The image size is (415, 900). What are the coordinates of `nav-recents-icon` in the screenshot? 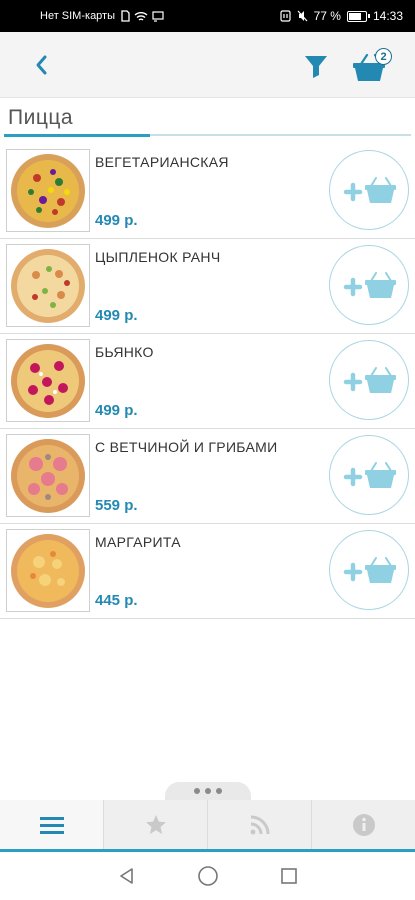 It's located at (289, 876).